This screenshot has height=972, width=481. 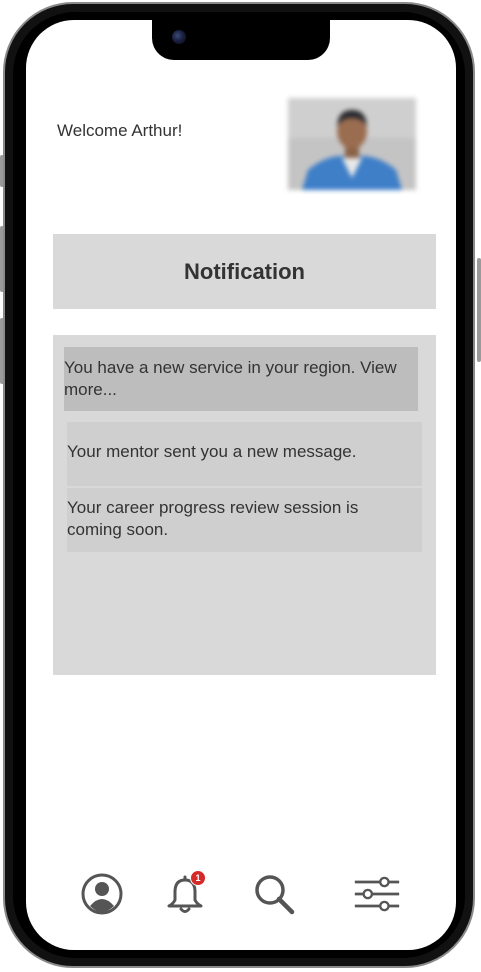 I want to click on power-button, so click(x=479, y=310).